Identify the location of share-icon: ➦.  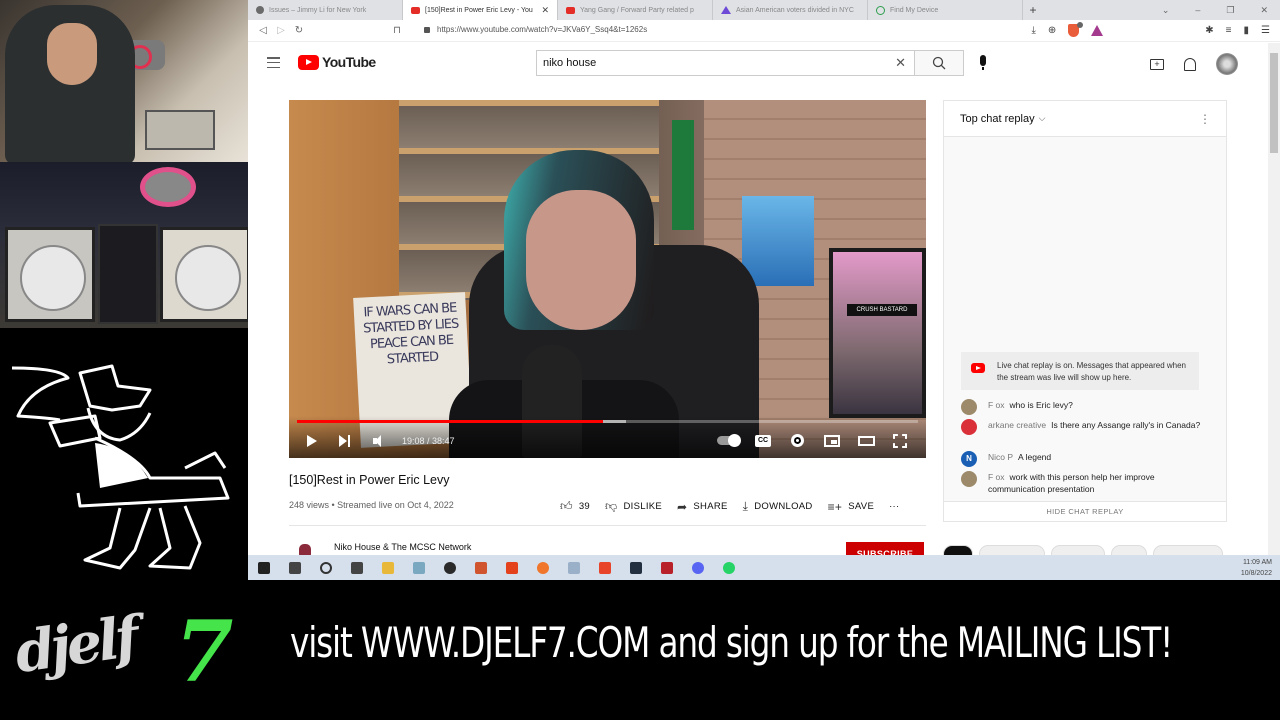
(682, 506).